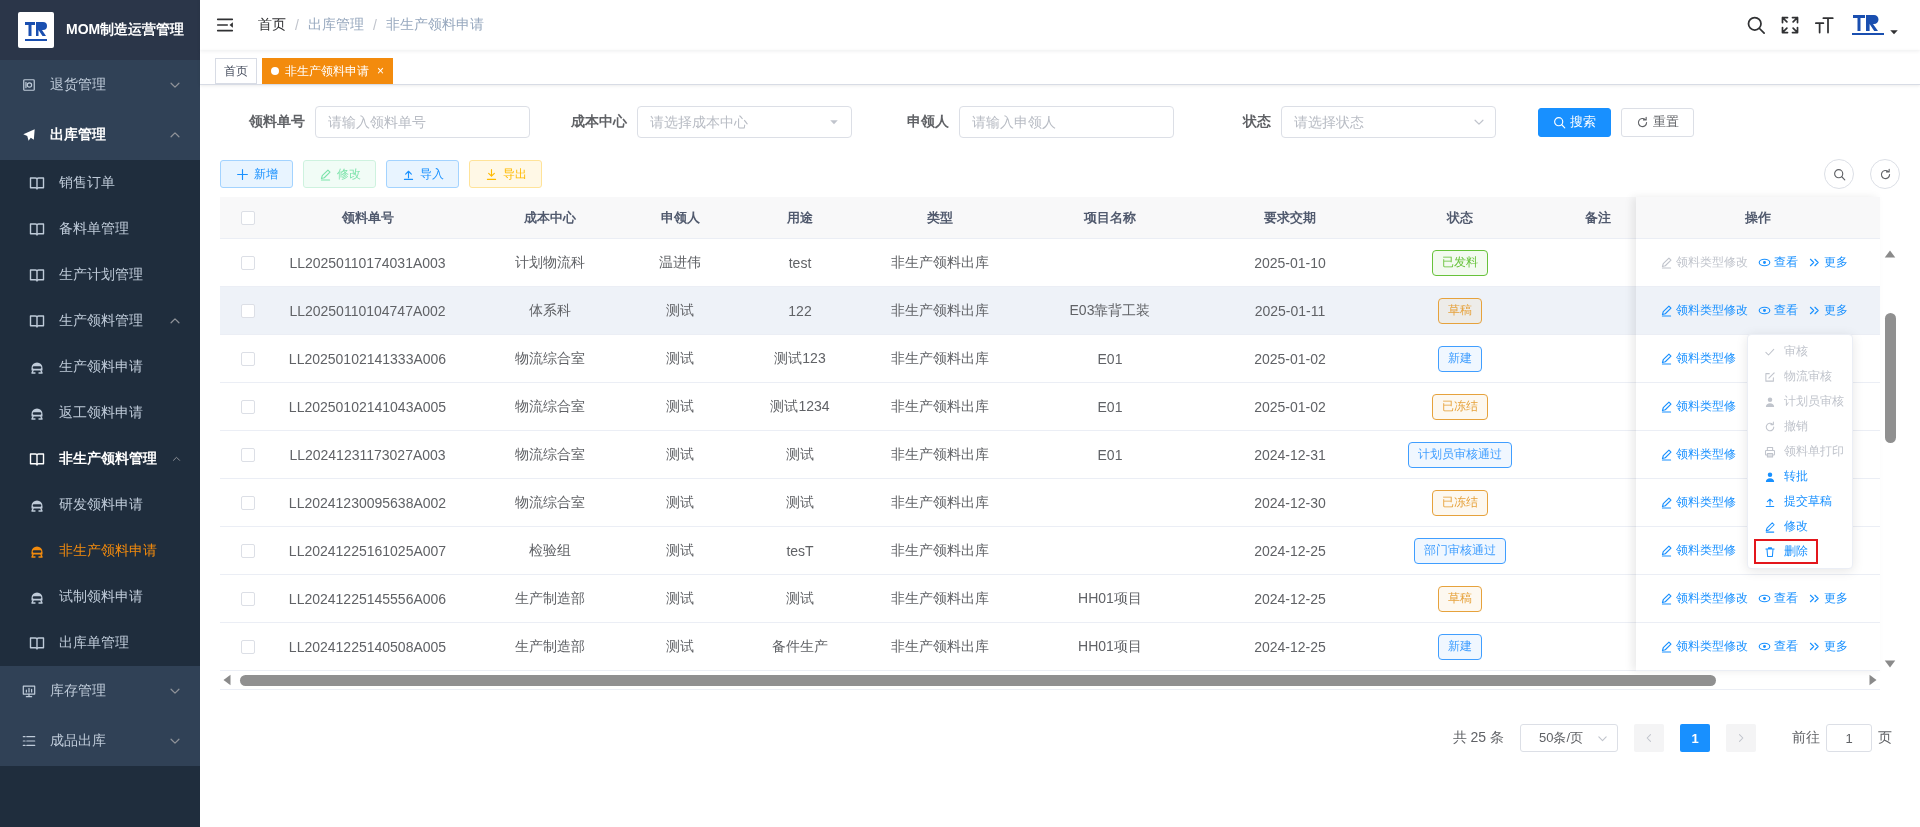 The height and width of the screenshot is (827, 1920). What do you see at coordinates (1290, 358) in the screenshot?
I see `due-date-cell: 2025-01-02` at bounding box center [1290, 358].